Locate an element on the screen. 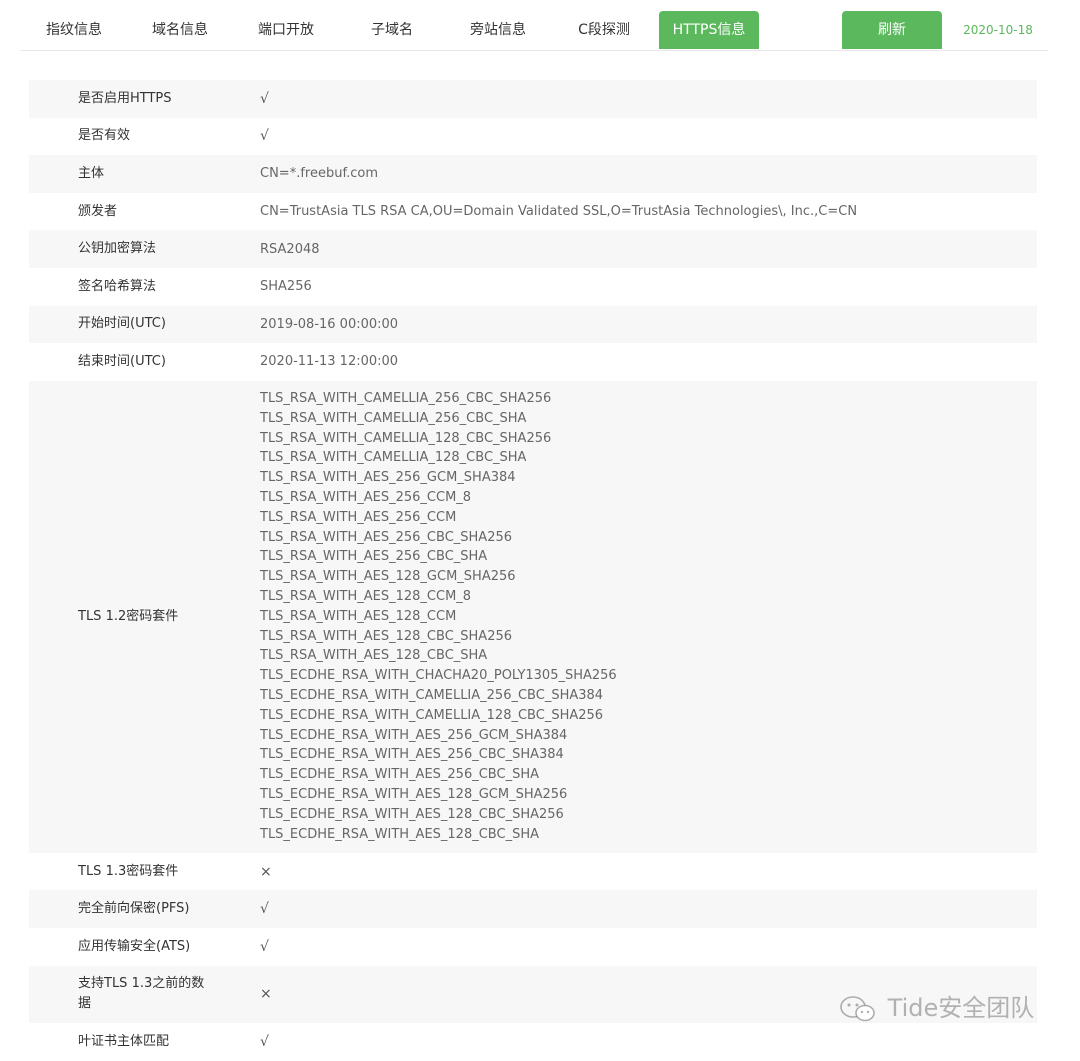 This screenshot has height=1061, width=1080. cipher-suite-item: TLS_RSA_WITH_CAMELLIA_128_CBC_SHA is located at coordinates (393, 458).